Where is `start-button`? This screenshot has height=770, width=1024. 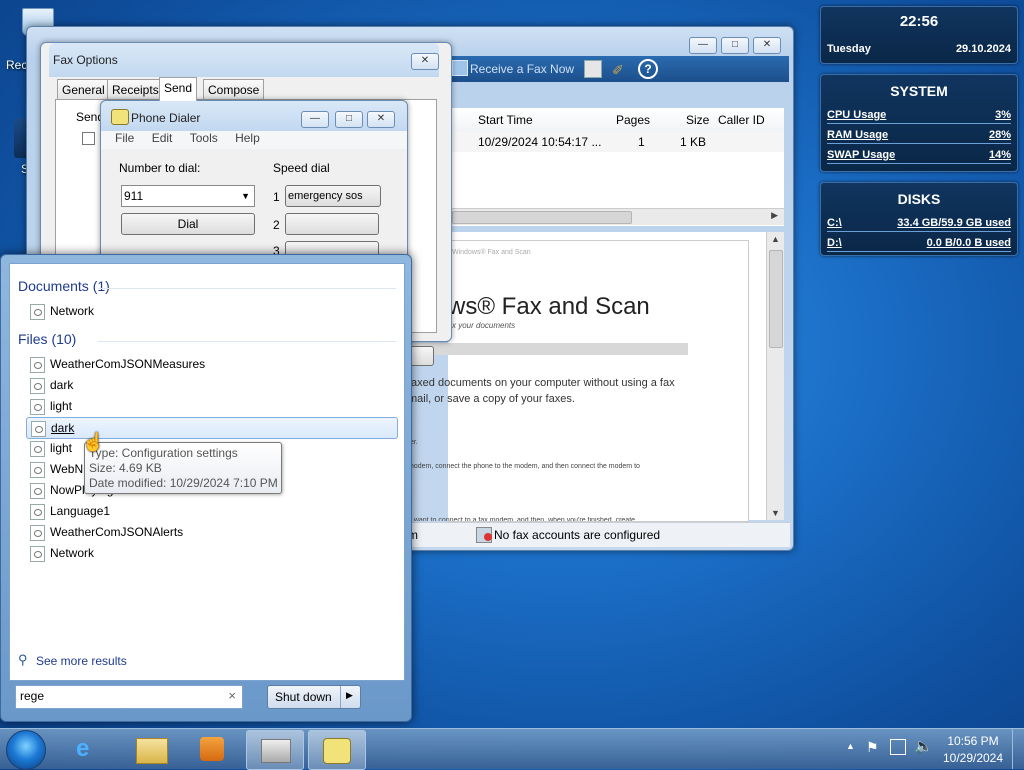 start-button is located at coordinates (26, 750).